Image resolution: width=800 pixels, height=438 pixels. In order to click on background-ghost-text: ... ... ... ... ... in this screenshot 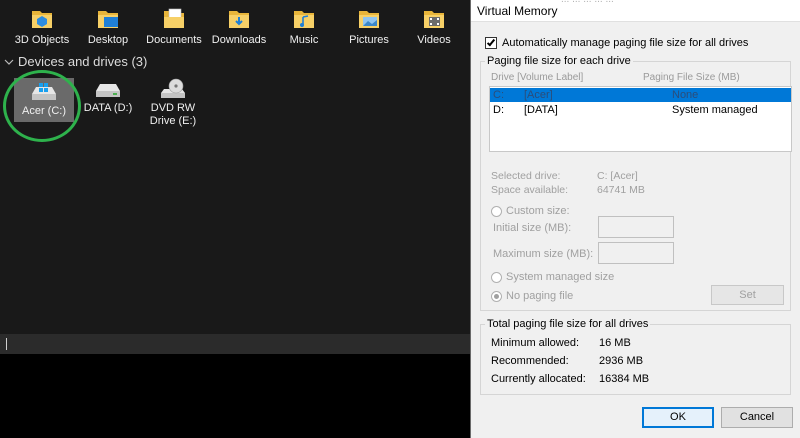, I will do `click(587, 2)`.